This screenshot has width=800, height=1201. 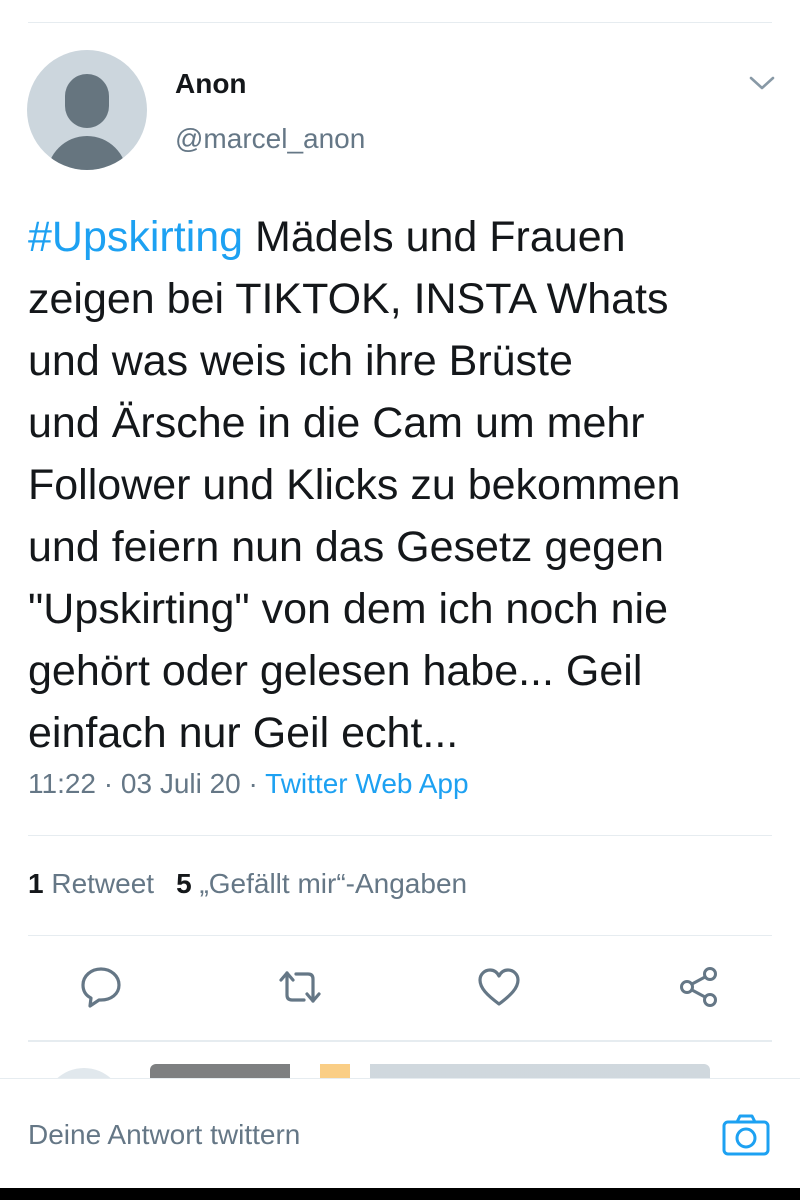 I want to click on like-button, so click(x=499, y=987).